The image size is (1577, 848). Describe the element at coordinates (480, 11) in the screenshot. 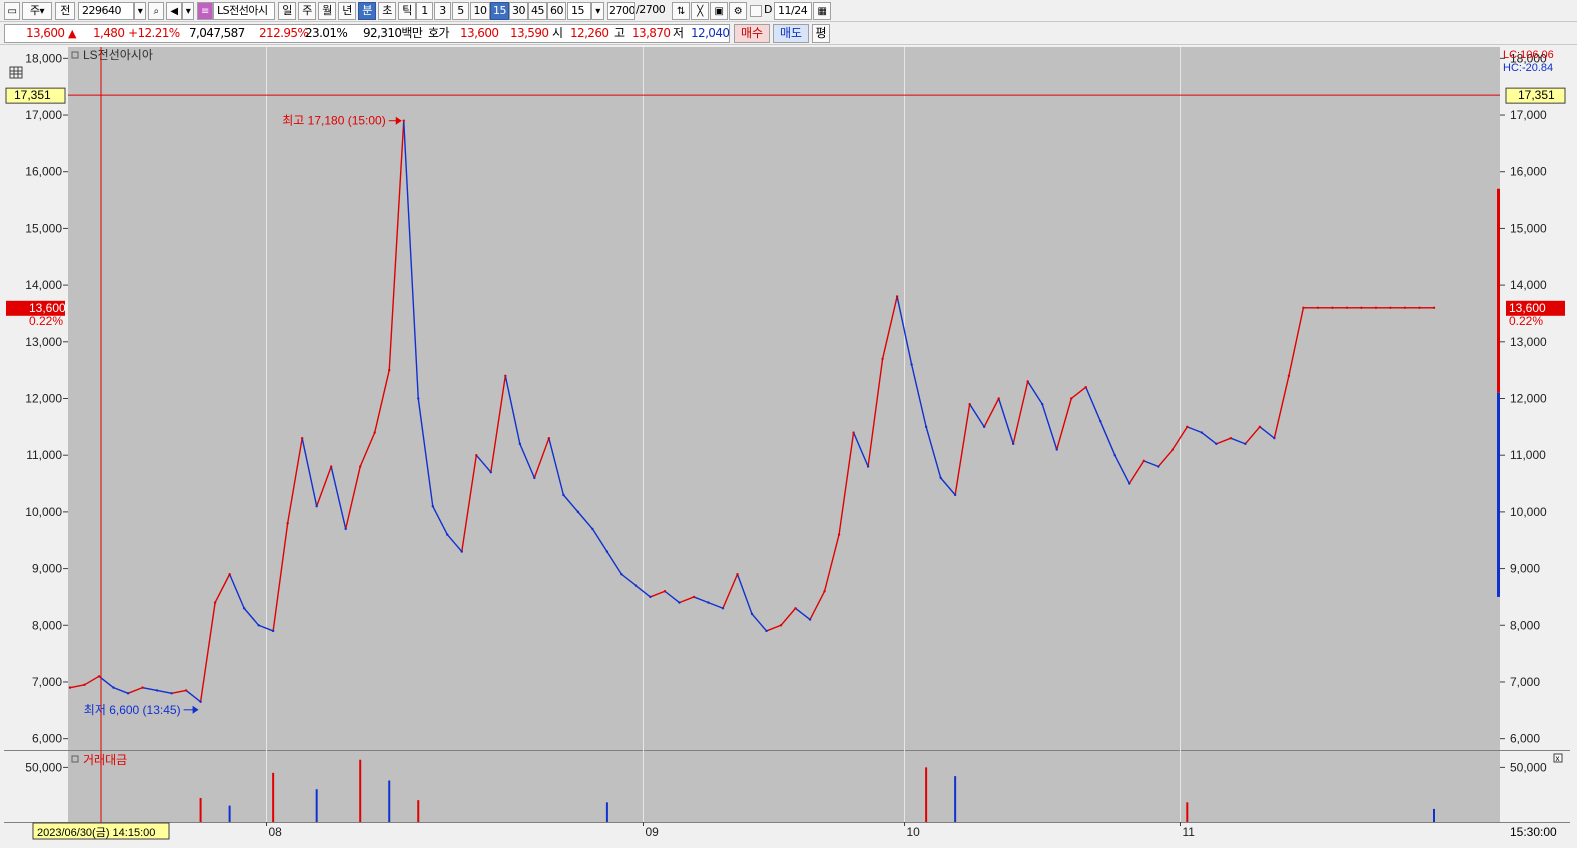

I see `interval-10: 10` at that location.